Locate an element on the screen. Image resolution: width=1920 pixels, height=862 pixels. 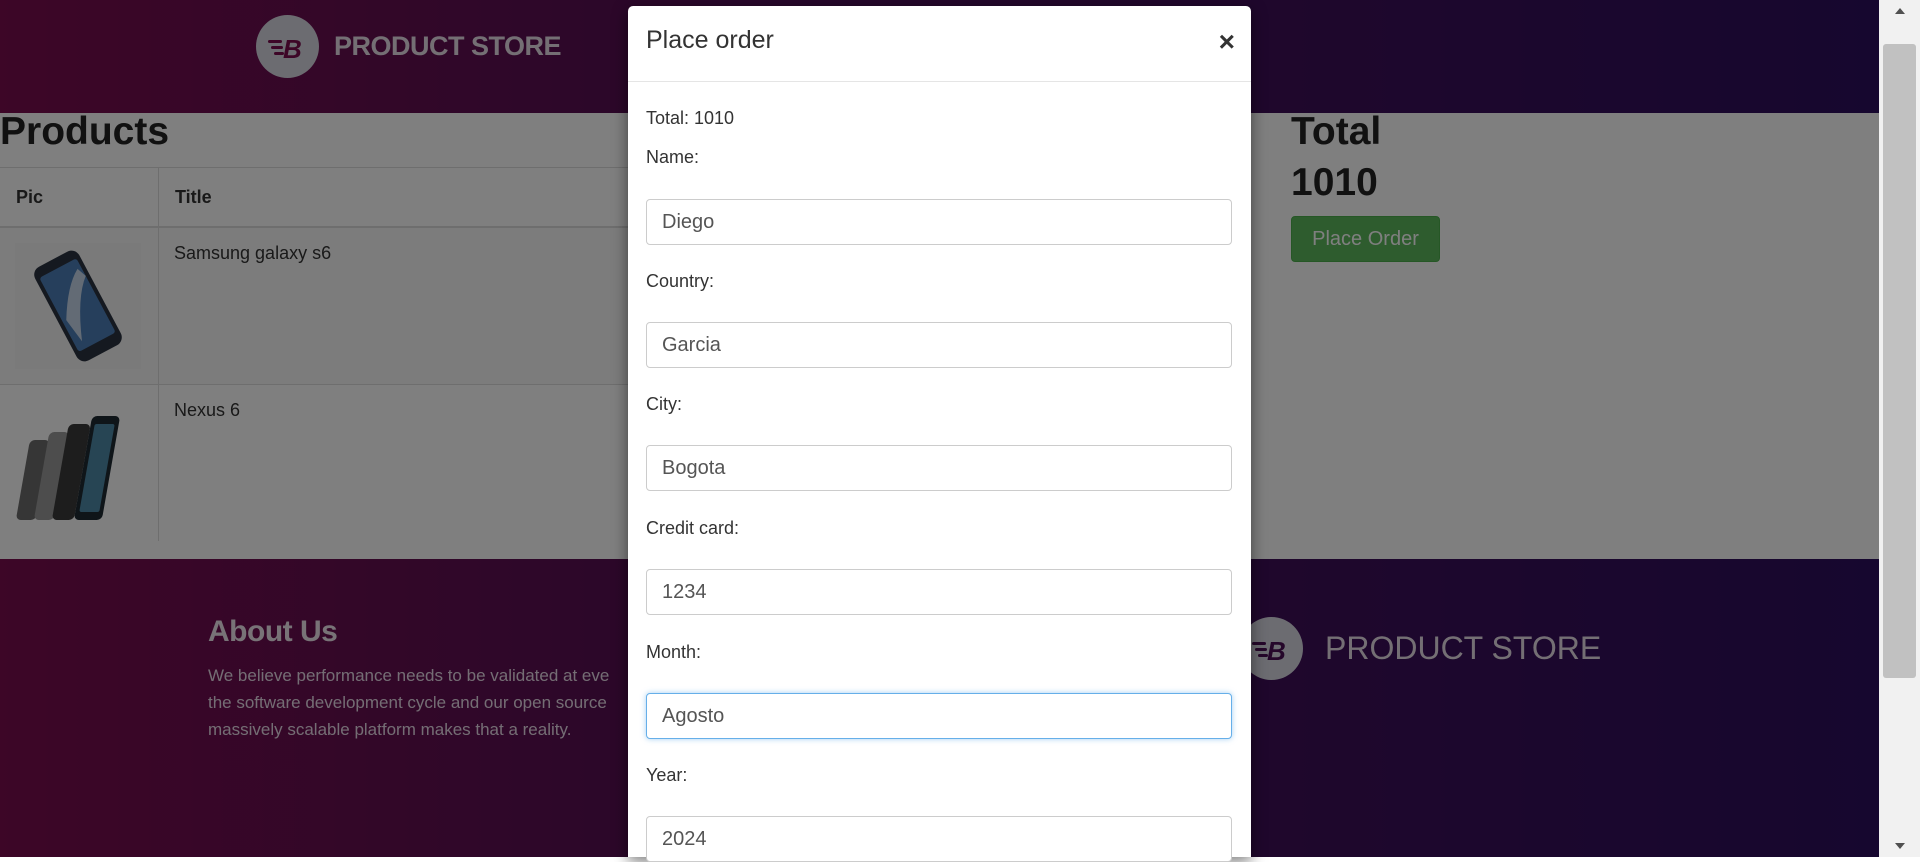
name-input is located at coordinates (939, 222).